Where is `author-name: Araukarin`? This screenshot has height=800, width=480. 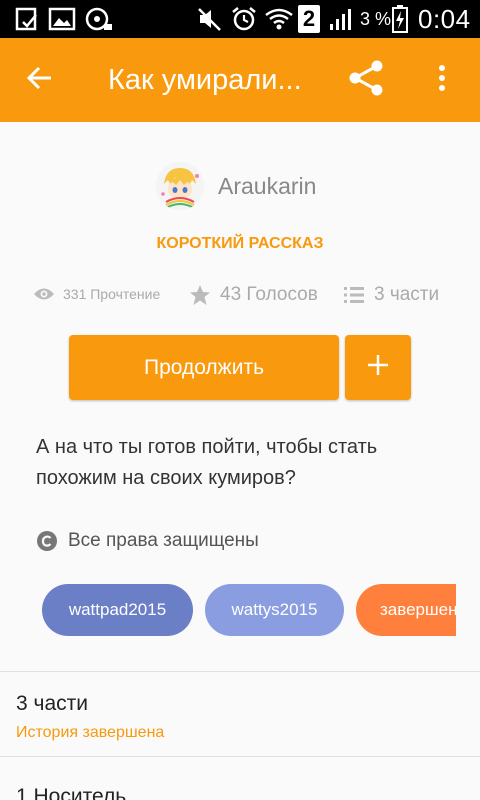
author-name: Araukarin is located at coordinates (267, 186).